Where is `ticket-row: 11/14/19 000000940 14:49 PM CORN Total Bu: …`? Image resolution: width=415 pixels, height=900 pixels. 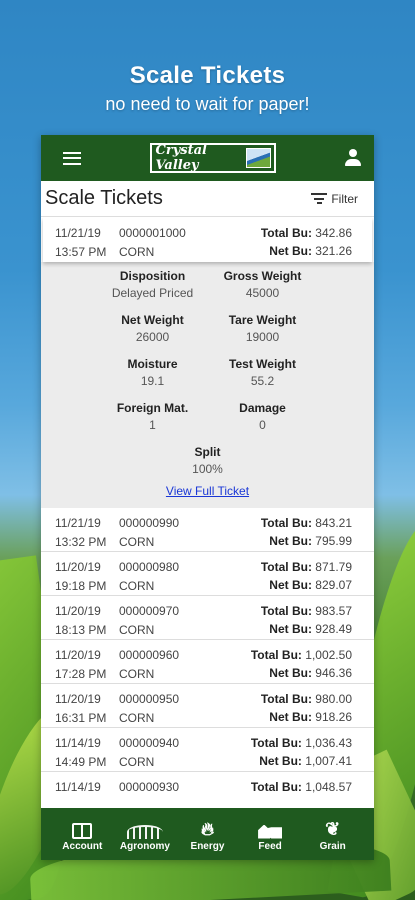 ticket-row: 11/14/19 000000940 14:49 PM CORN Total Bu: … is located at coordinates (207, 750).